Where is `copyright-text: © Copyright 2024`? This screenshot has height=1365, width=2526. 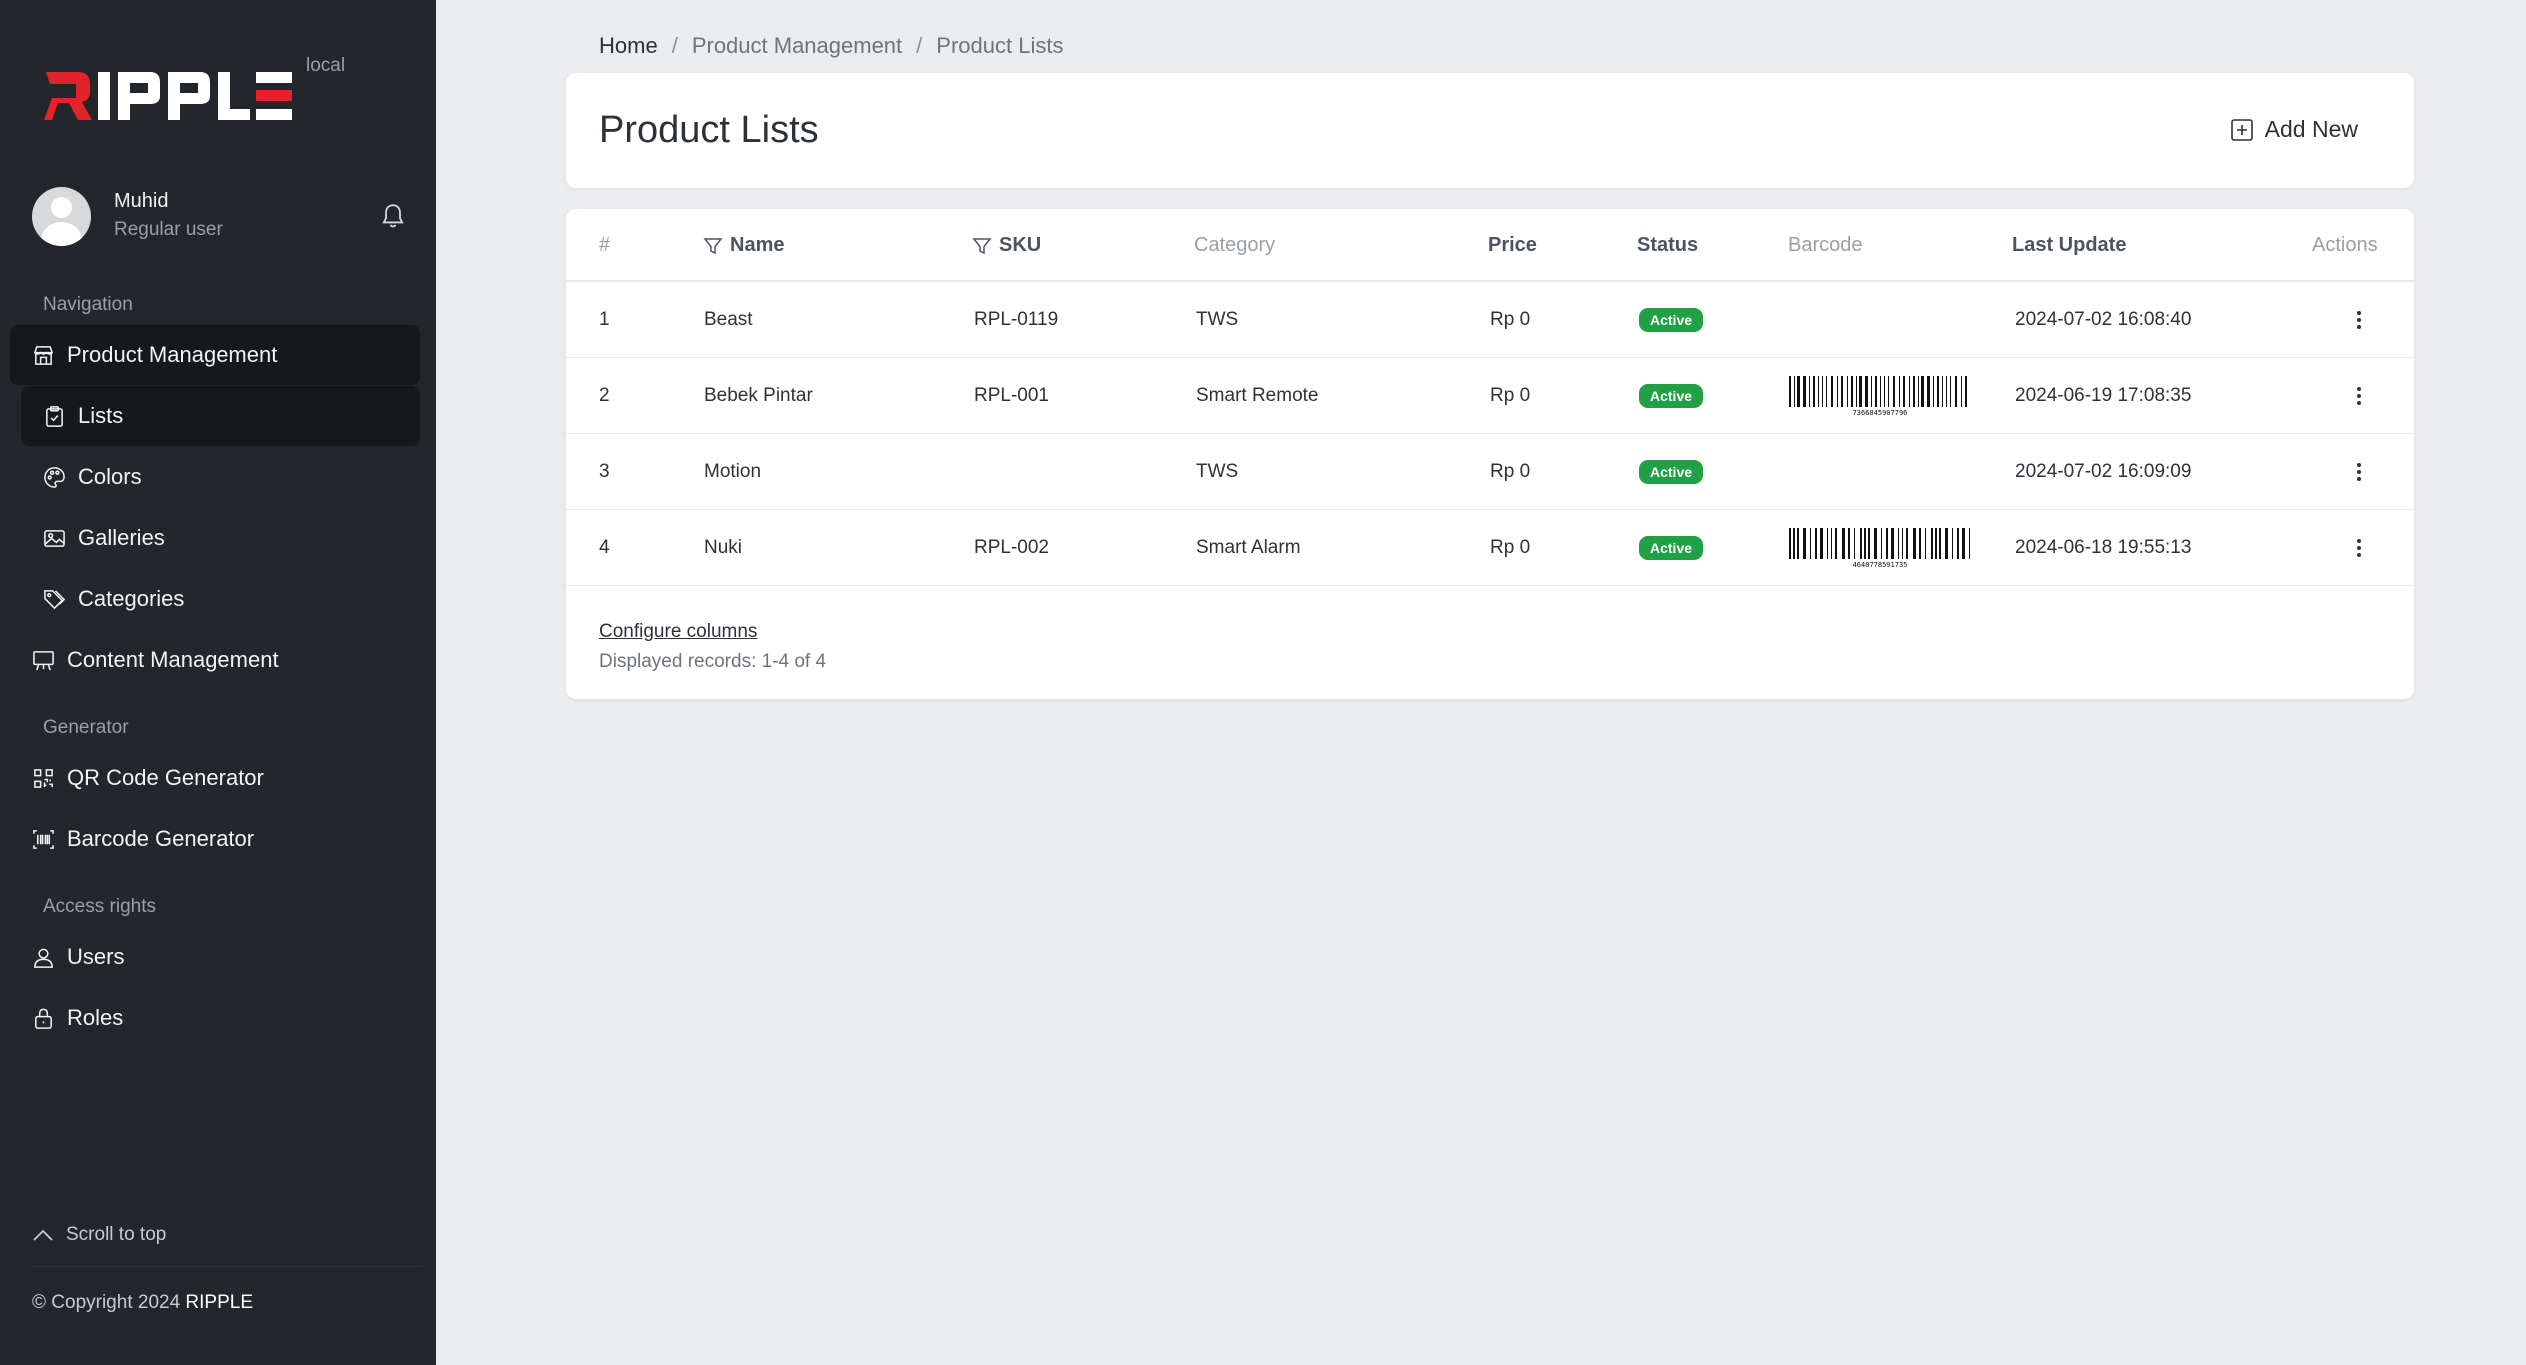 copyright-text: © Copyright 2024 is located at coordinates (106, 1302).